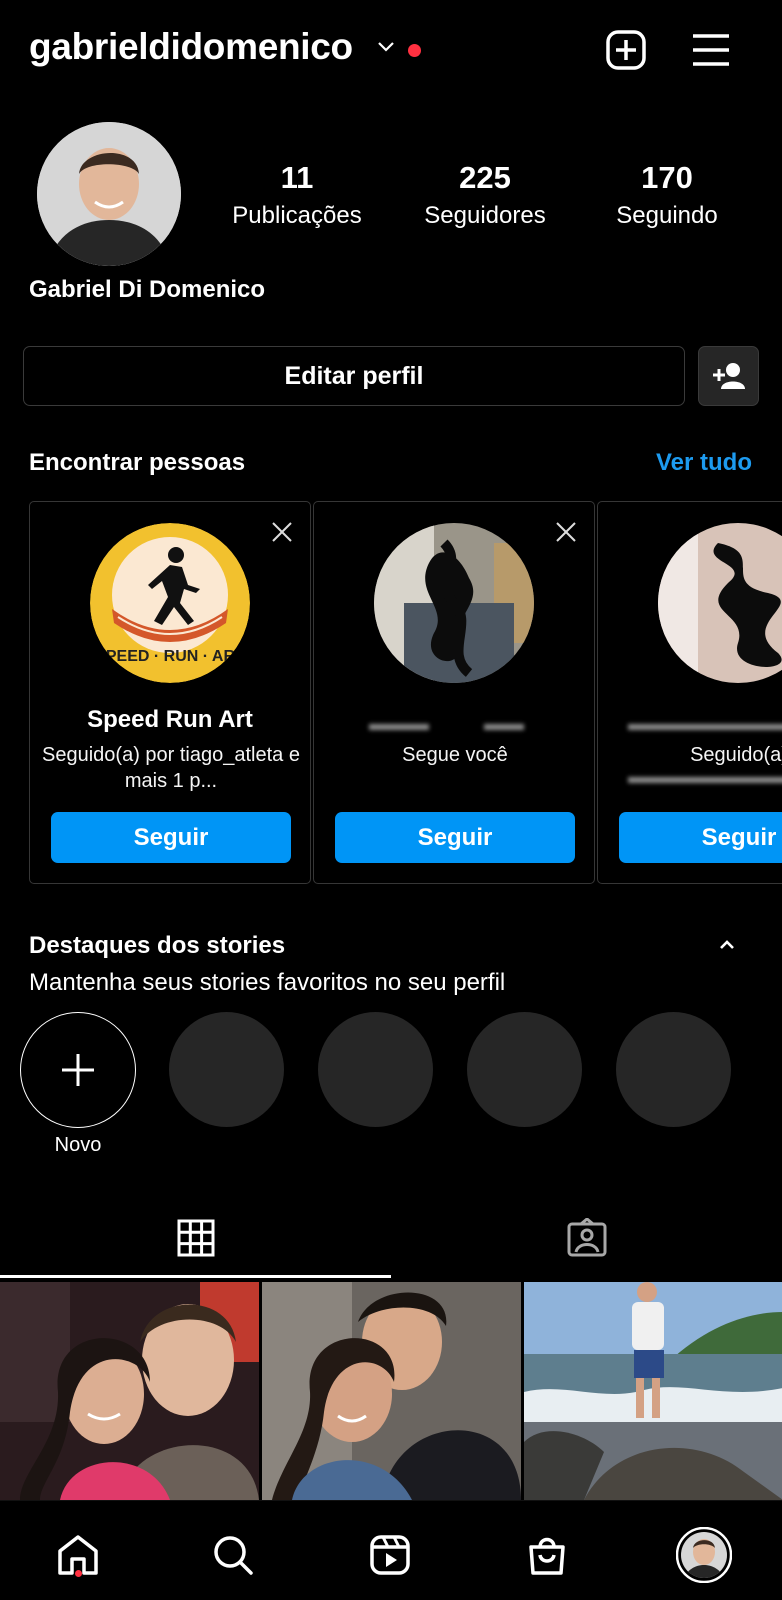 The height and width of the screenshot is (1600, 782). I want to click on top-bar: gabrieldidomenico, so click(391, 50).